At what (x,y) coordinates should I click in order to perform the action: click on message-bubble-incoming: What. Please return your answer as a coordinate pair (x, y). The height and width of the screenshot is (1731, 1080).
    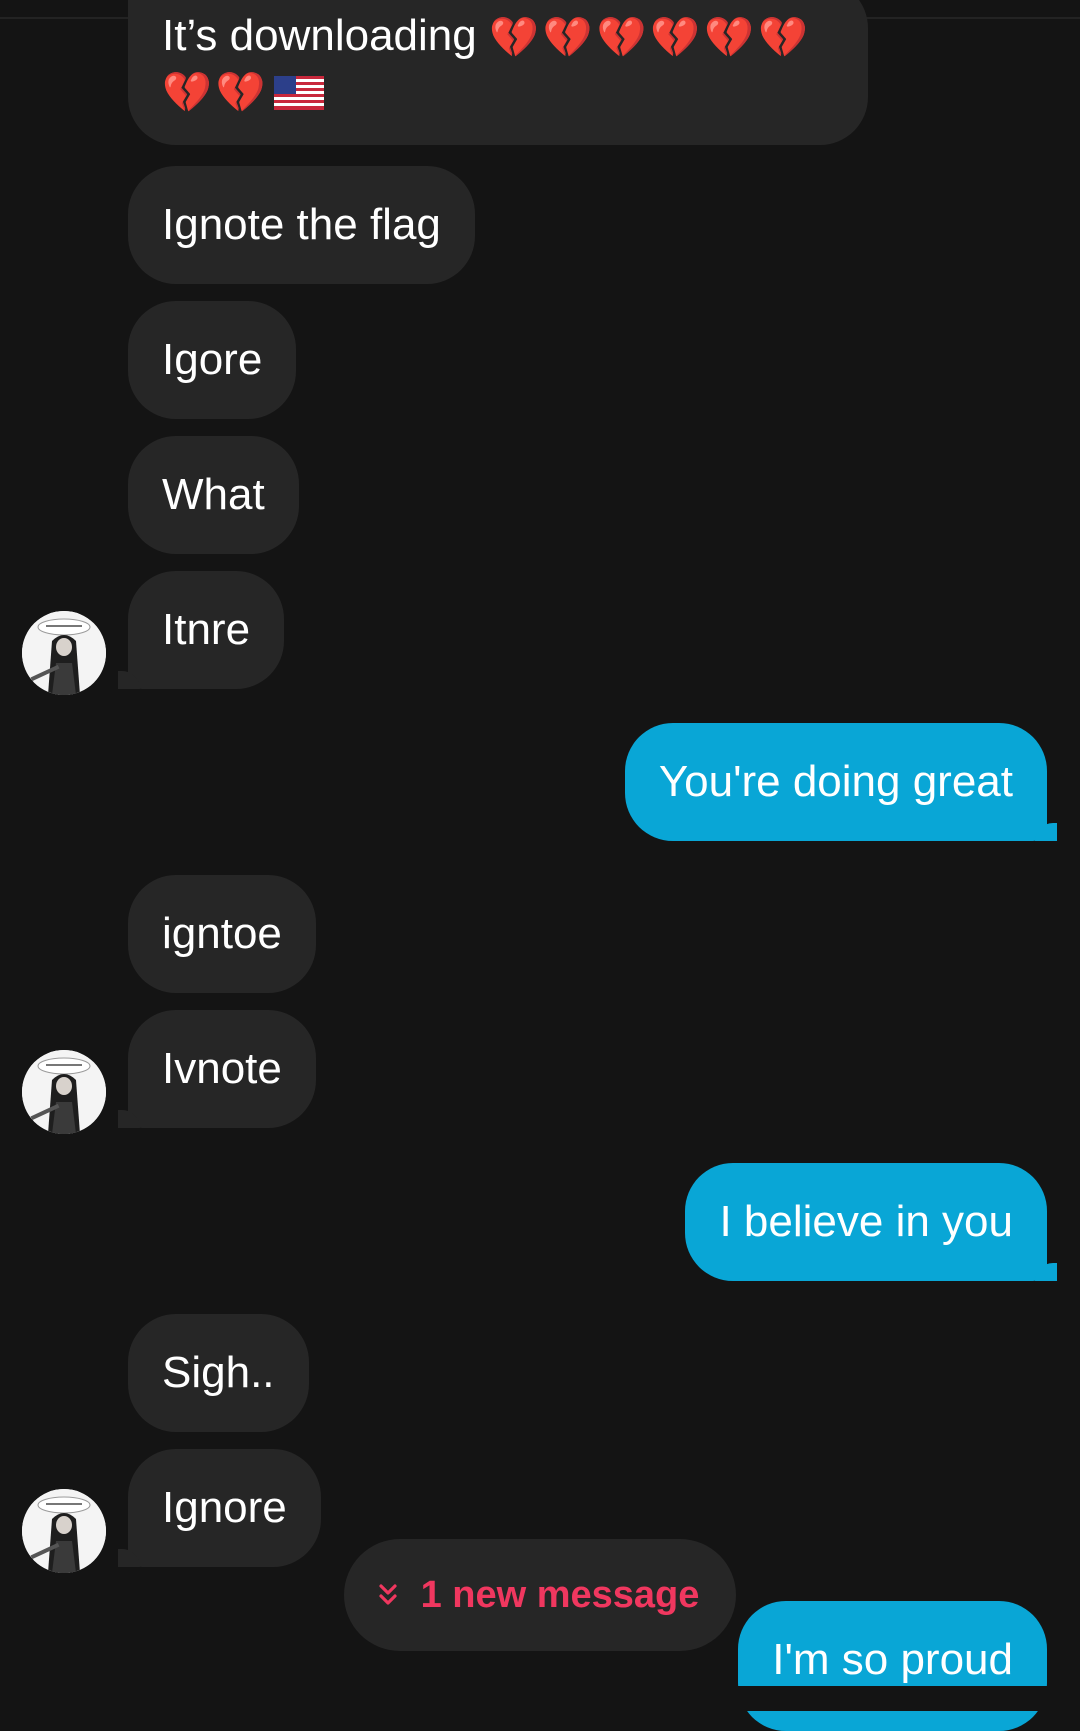
    Looking at the image, I should click on (213, 495).